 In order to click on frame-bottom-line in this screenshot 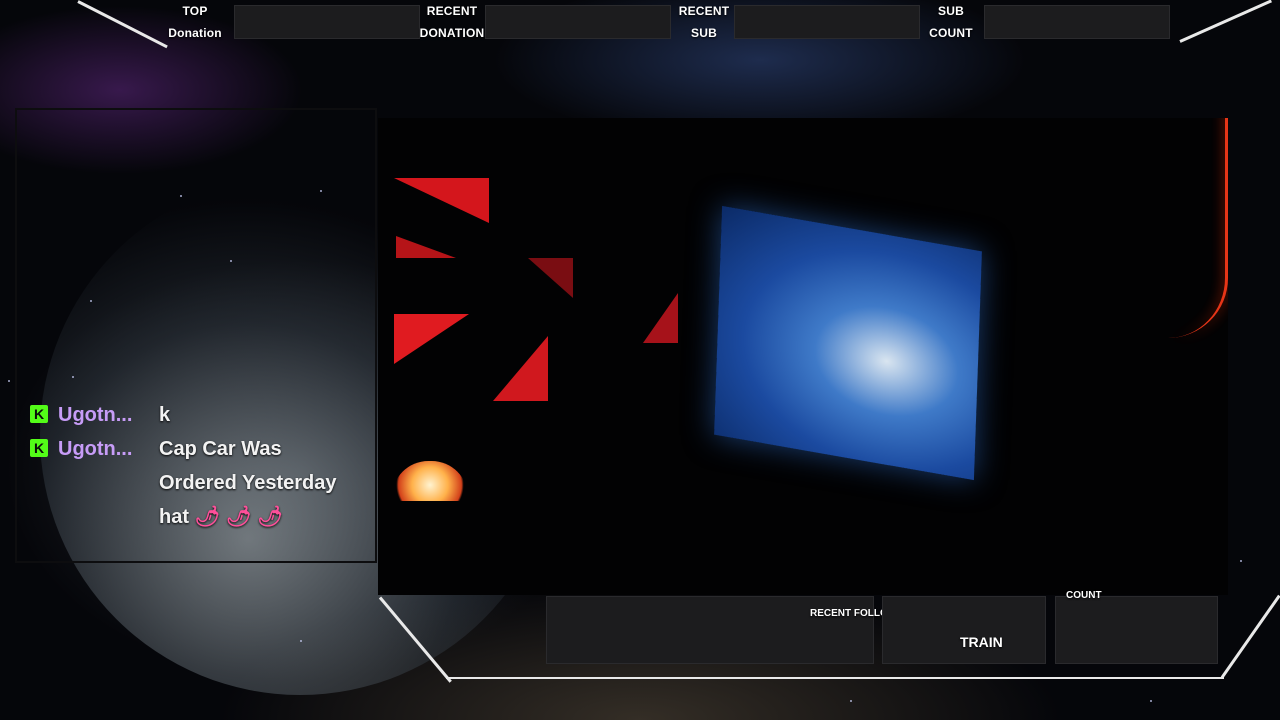, I will do `click(835, 678)`.